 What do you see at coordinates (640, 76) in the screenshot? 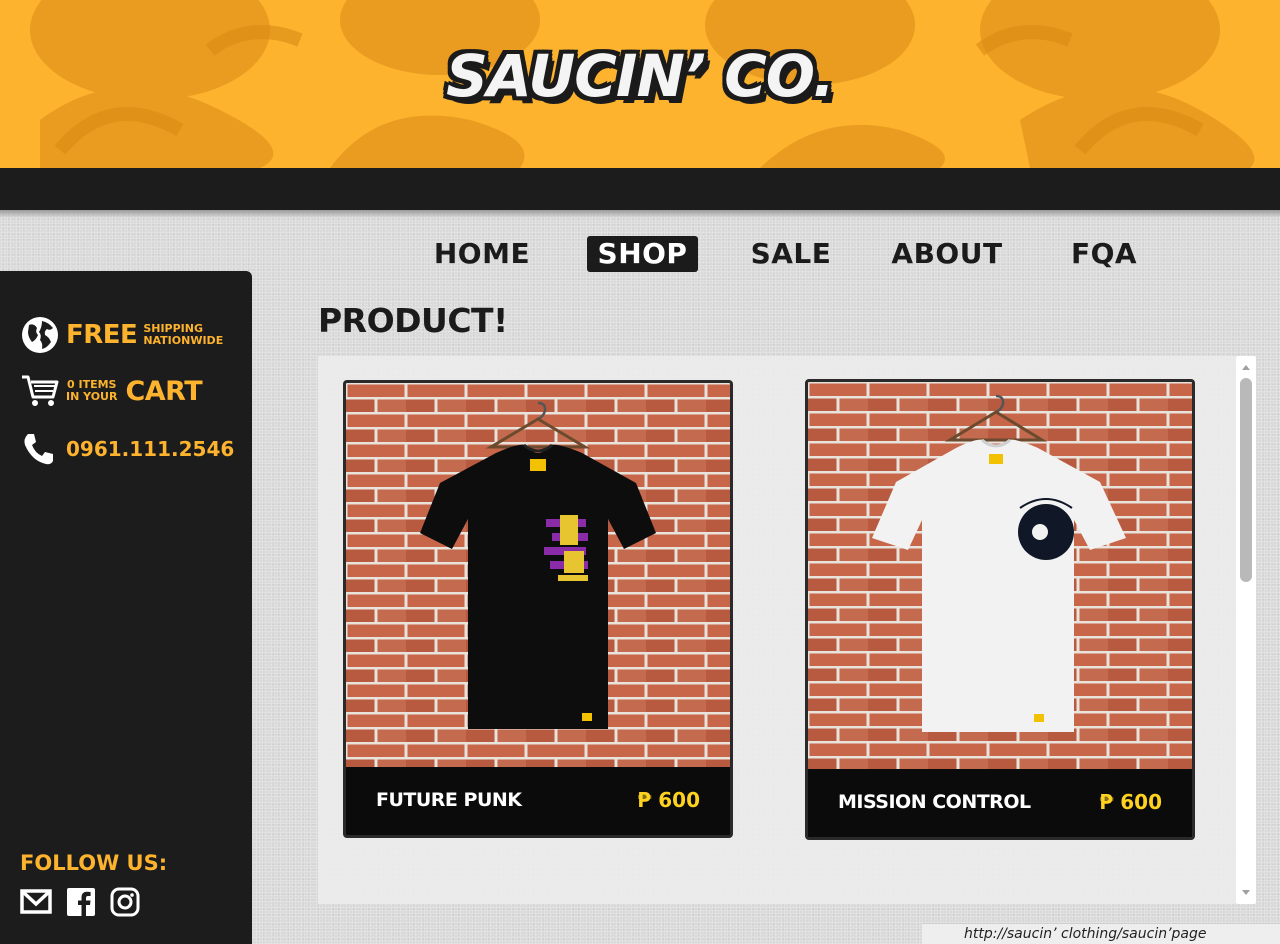
I see `site-logo: SAUCIN’ CO.` at bounding box center [640, 76].